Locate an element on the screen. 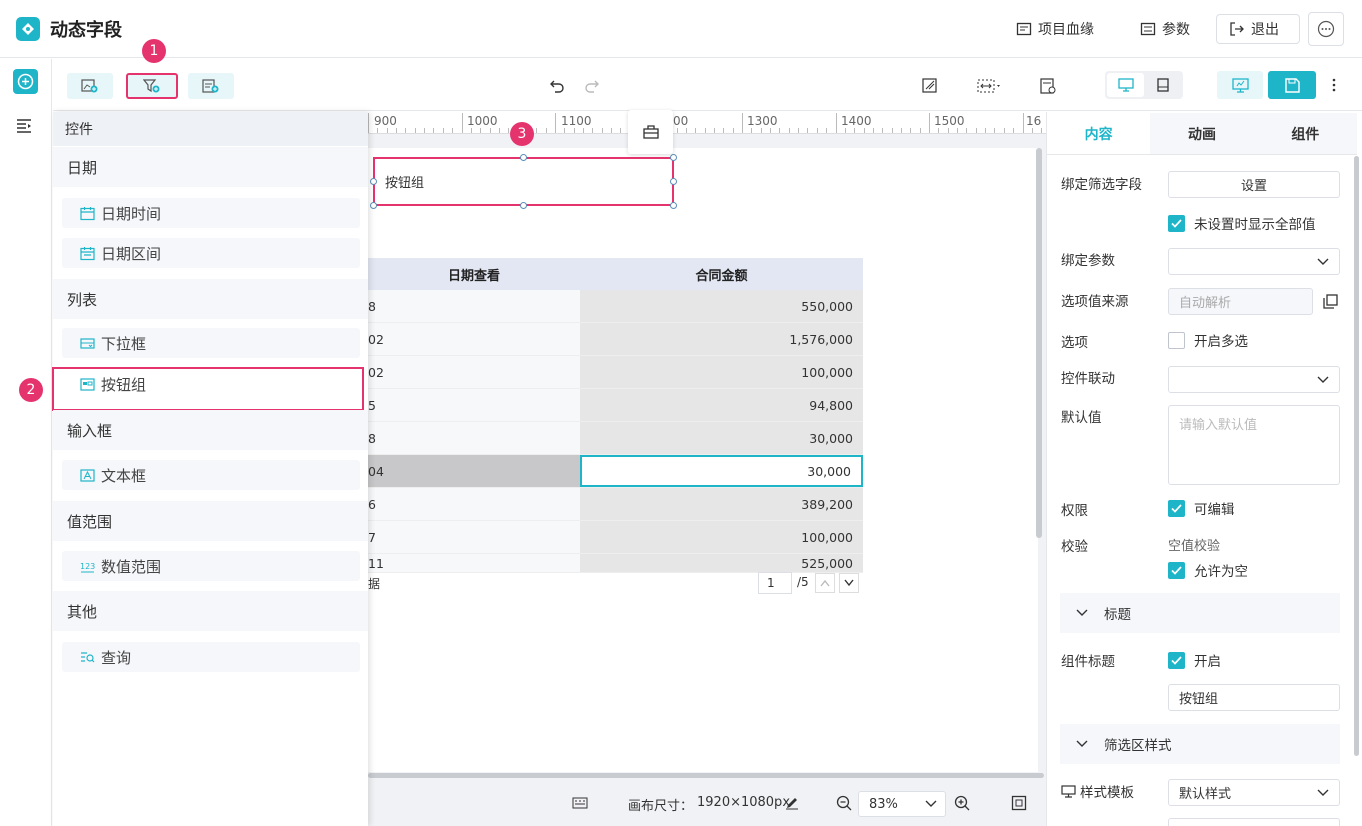 This screenshot has height=826, width=1362. col-header-amount: 合同金额 is located at coordinates (721, 274).